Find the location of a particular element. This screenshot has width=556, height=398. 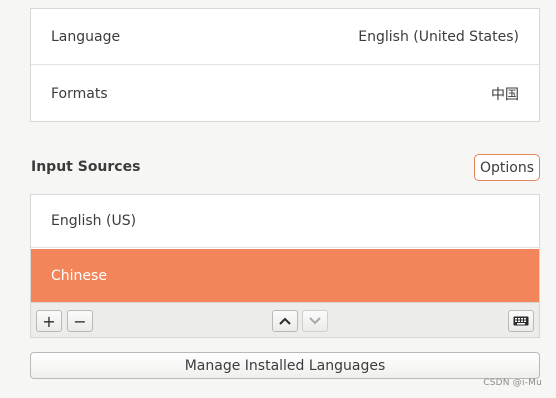

input-sources-title: Input Sources is located at coordinates (86, 167).